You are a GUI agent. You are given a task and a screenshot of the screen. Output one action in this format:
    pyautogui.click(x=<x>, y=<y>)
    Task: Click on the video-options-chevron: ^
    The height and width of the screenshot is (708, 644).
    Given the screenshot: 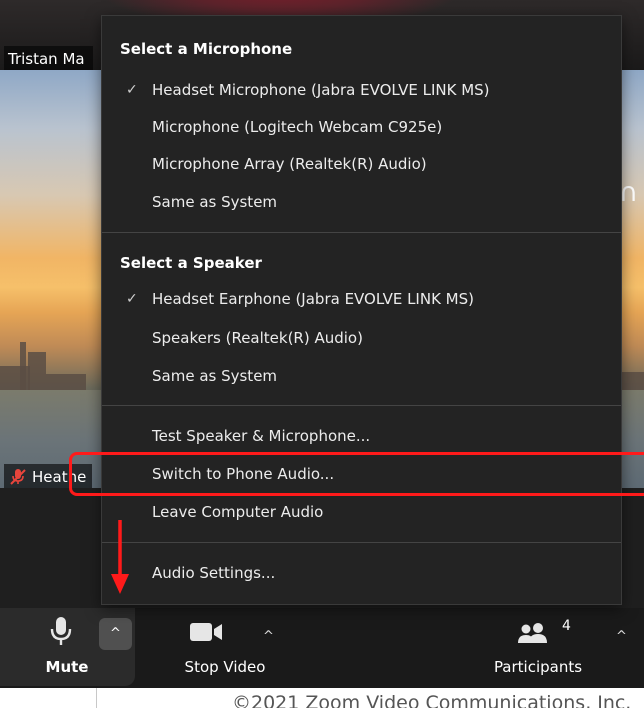 What is the action you would take?
    pyautogui.click(x=268, y=636)
    